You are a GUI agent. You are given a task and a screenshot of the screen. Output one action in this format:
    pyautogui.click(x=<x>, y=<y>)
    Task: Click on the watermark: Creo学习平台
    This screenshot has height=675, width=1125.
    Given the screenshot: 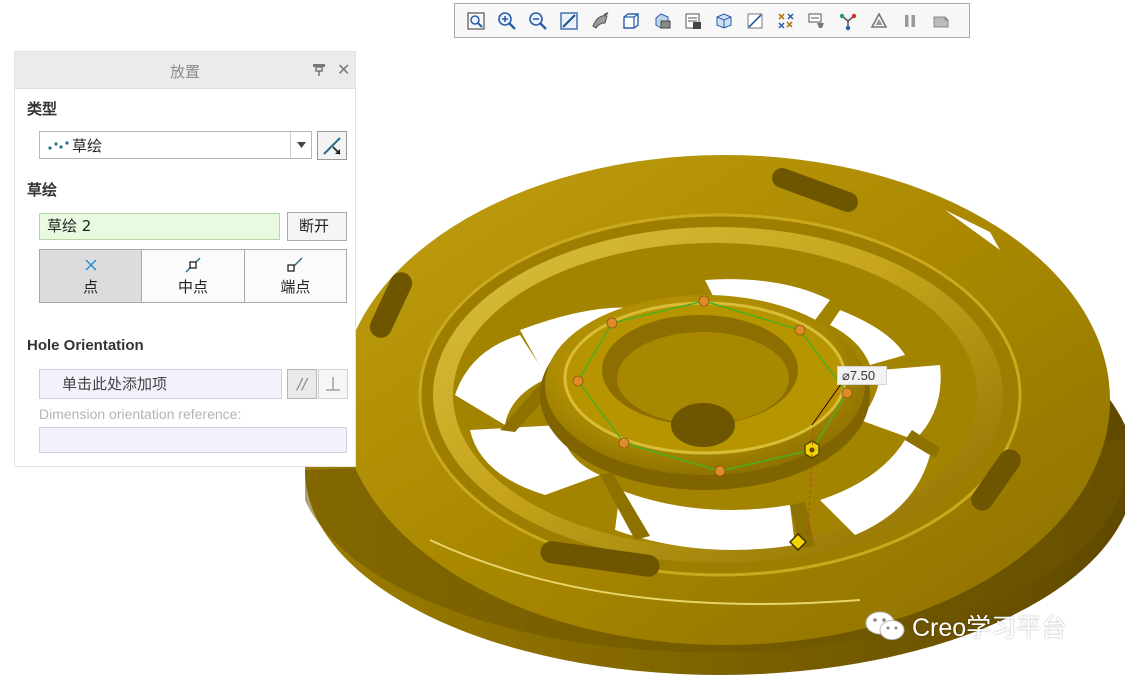 What is the action you would take?
    pyautogui.click(x=965, y=626)
    